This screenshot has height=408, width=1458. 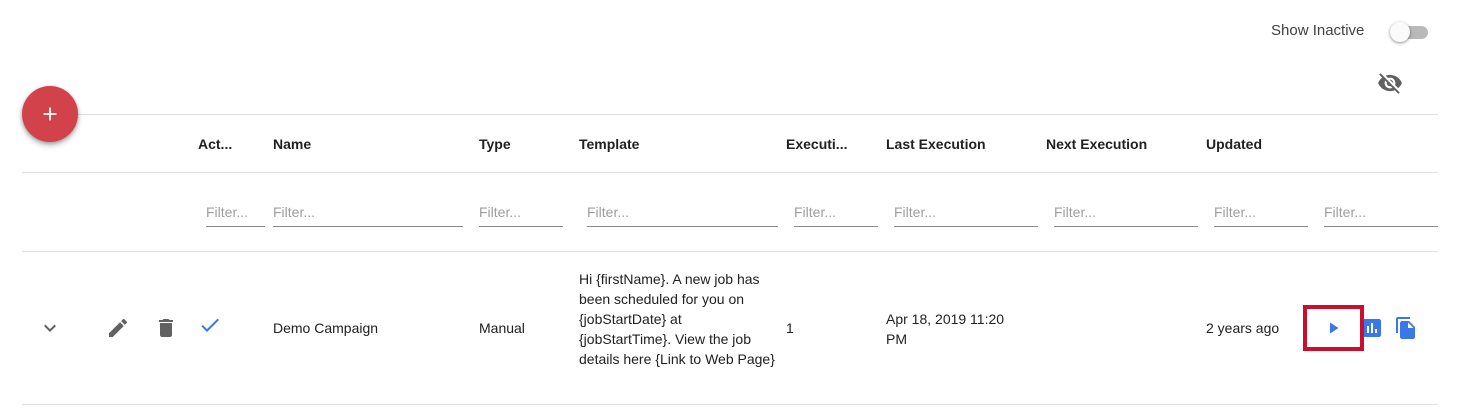 I want to click on filter-template, so click(x=682, y=210).